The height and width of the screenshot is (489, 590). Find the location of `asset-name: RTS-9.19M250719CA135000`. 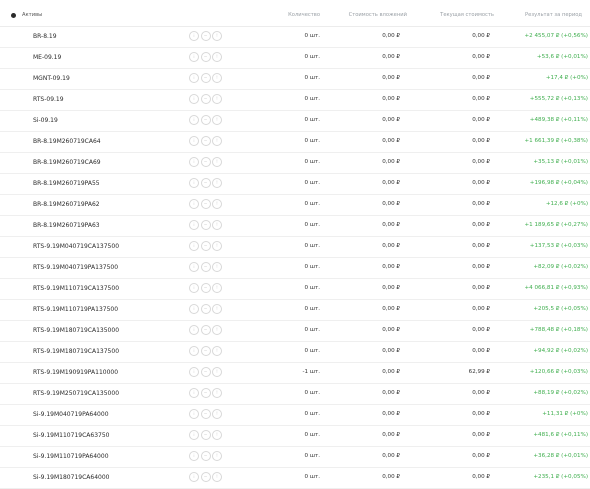

asset-name: RTS-9.19M250719CA135000 is located at coordinates (76, 393).